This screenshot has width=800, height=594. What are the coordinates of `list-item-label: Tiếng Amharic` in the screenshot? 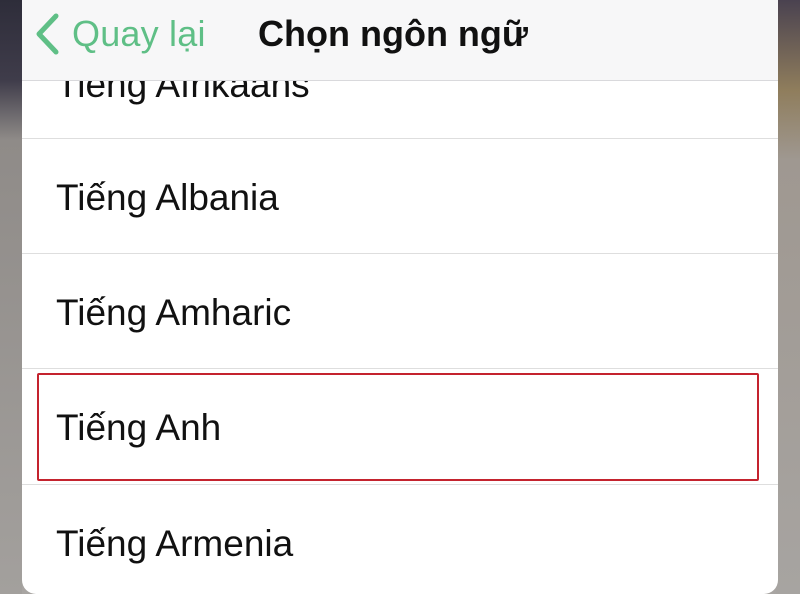 It's located at (174, 312).